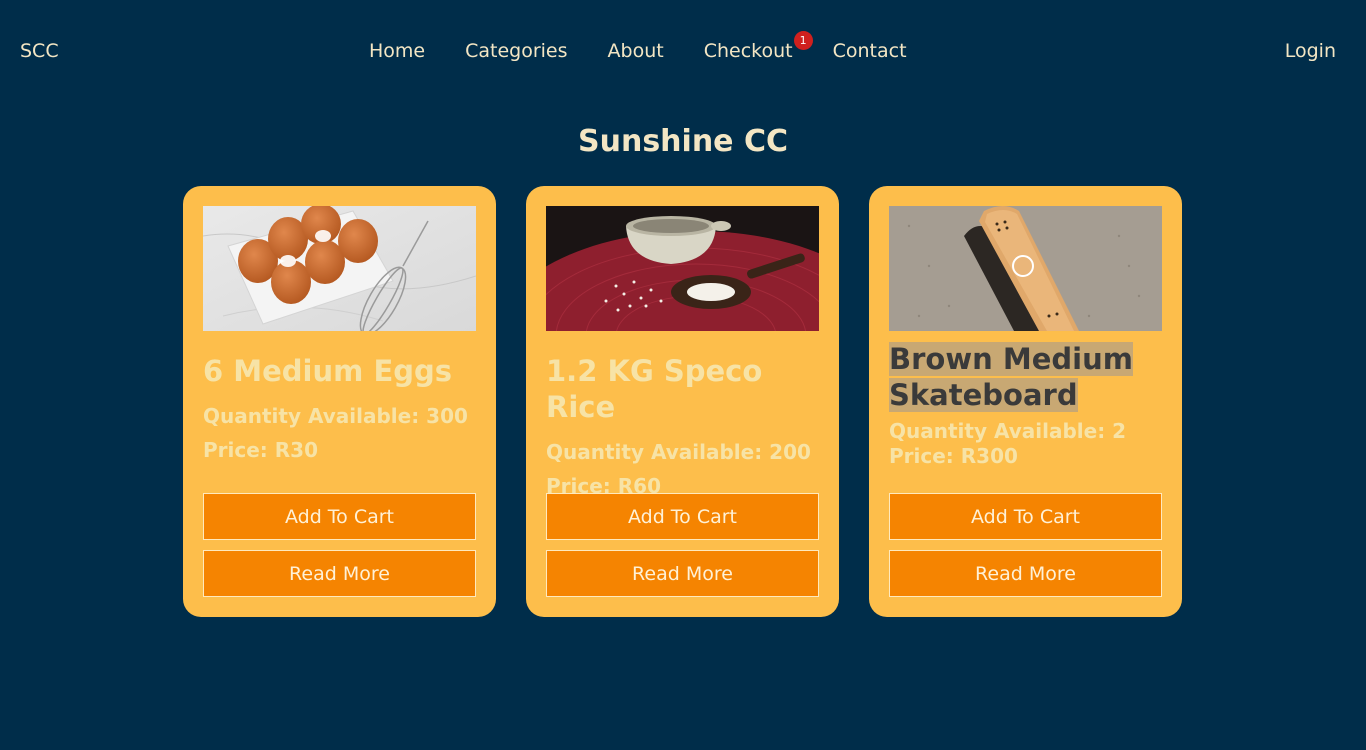  I want to click on nav-link-checkout-label: Checkout, so click(748, 51).